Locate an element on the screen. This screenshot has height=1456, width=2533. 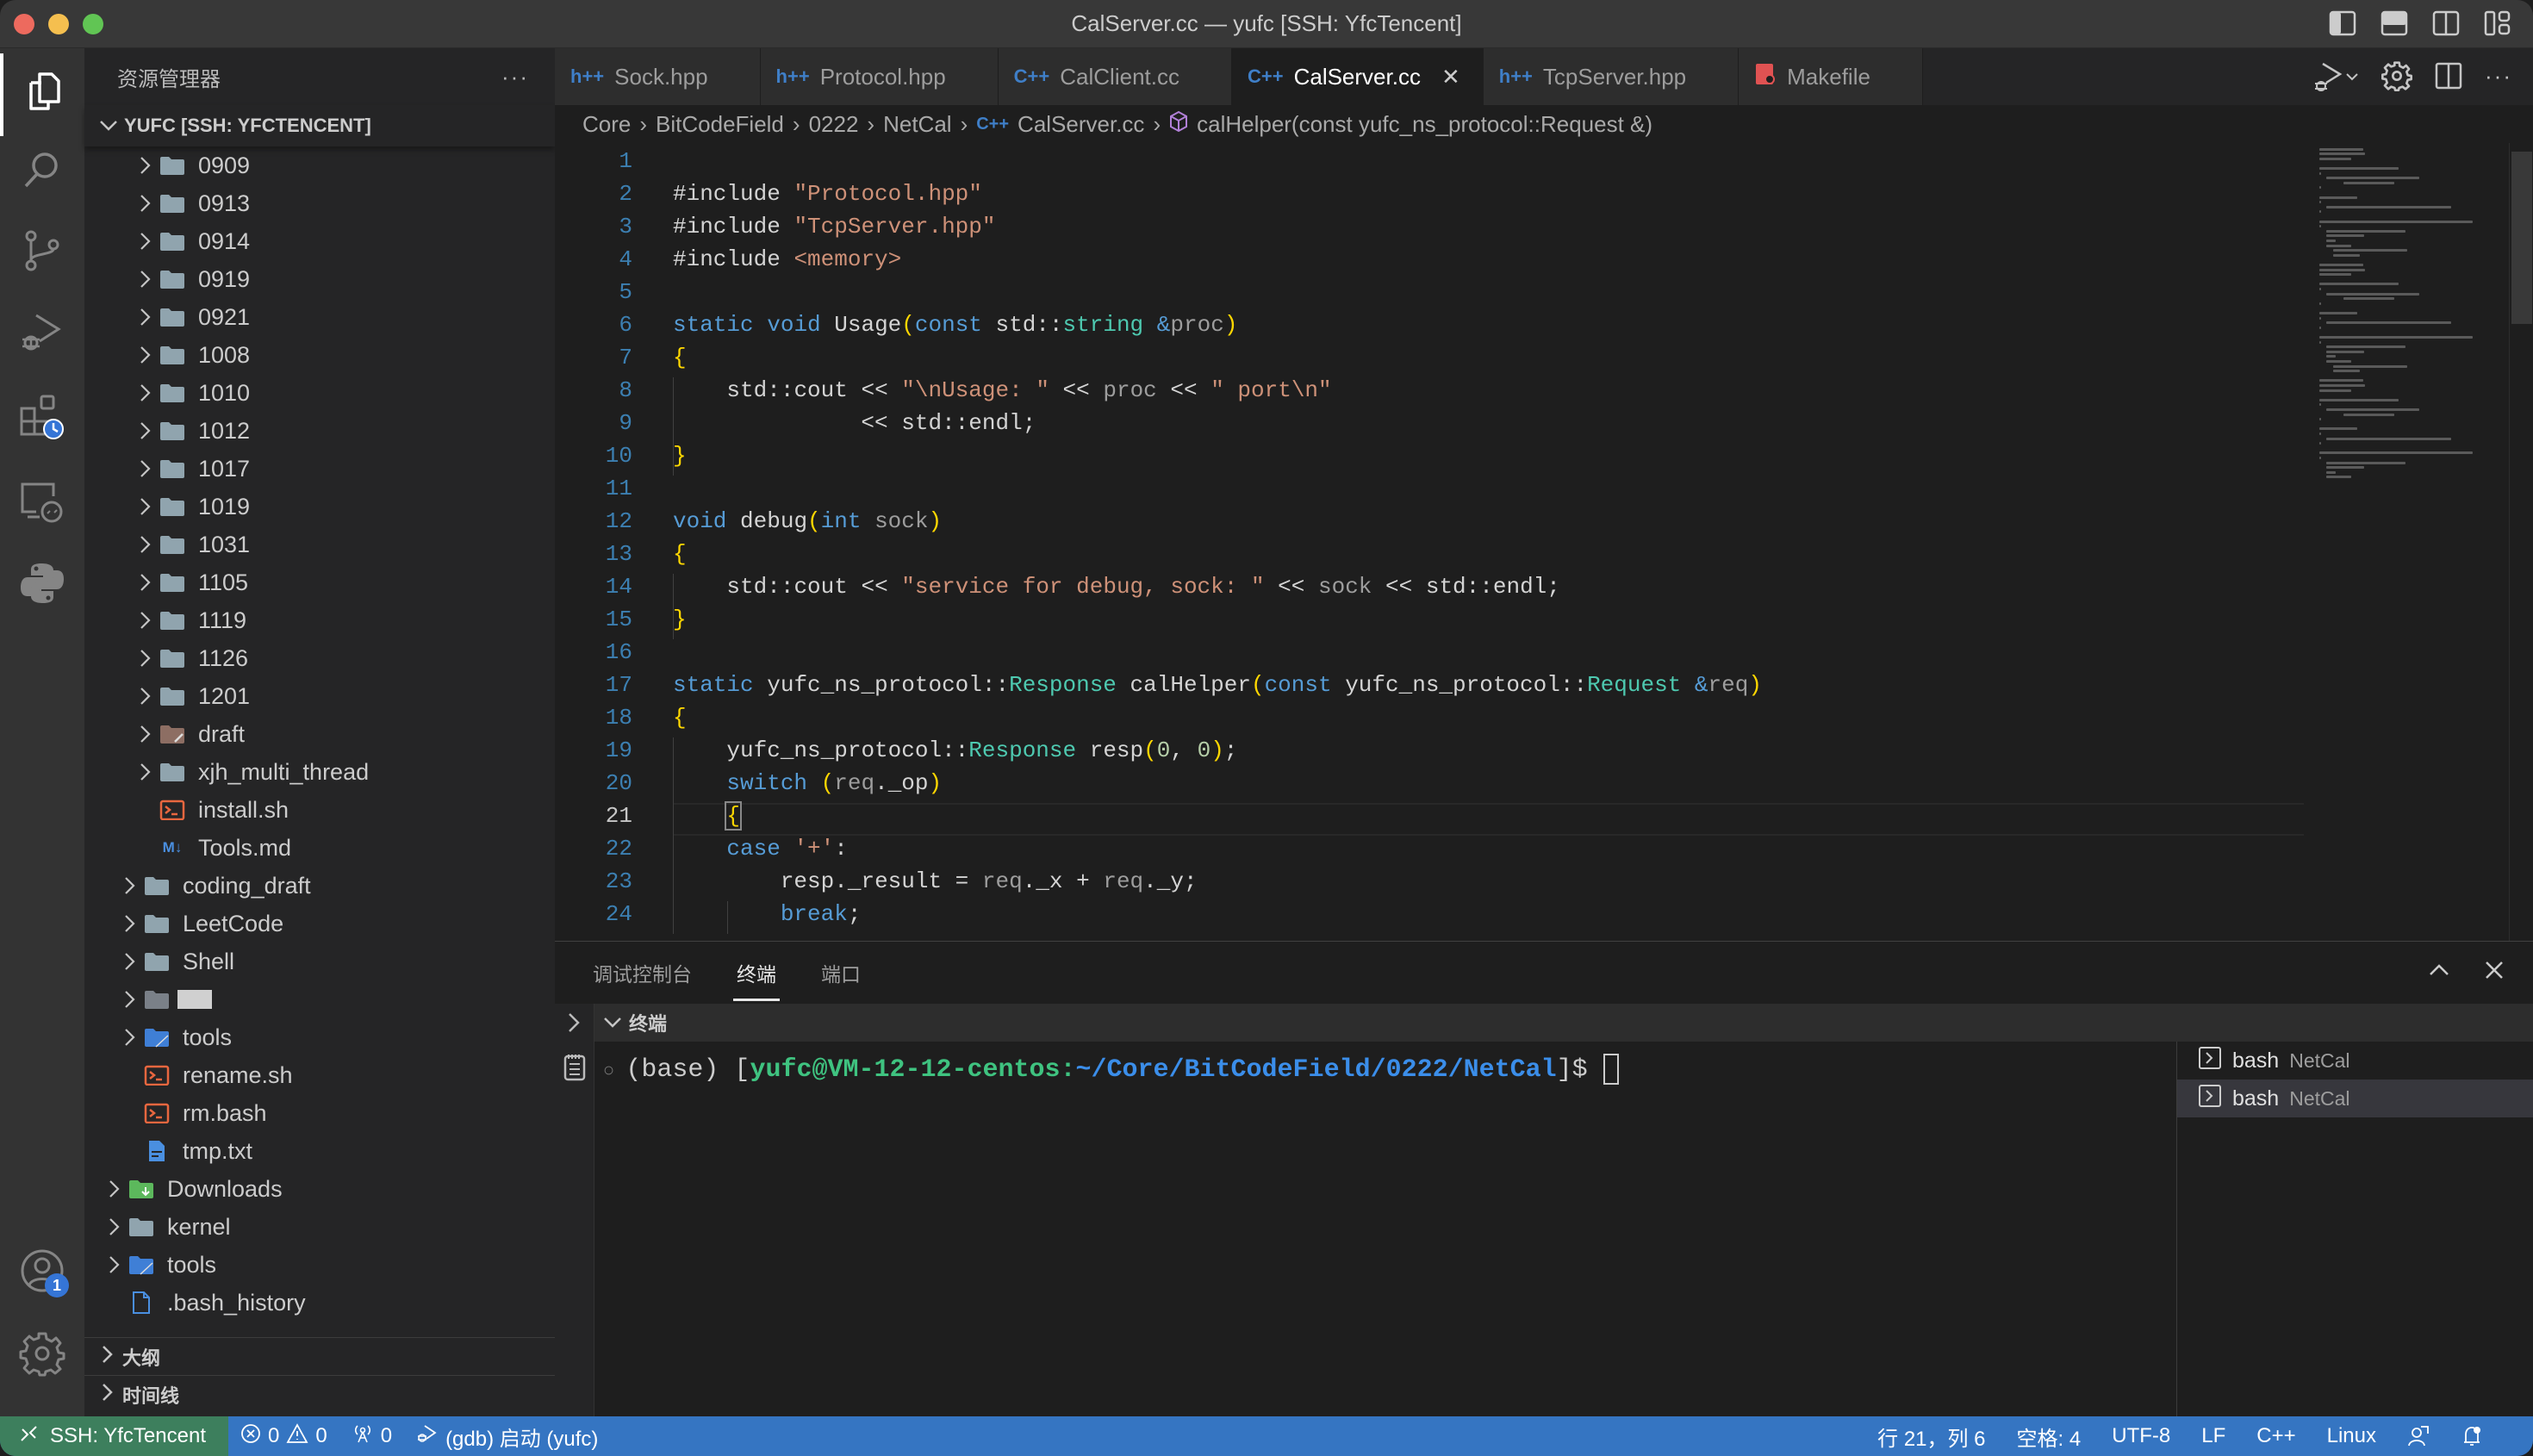
workspace-root-folder: YUFC [SSH: YFCTENCENT] is located at coordinates (319, 126).